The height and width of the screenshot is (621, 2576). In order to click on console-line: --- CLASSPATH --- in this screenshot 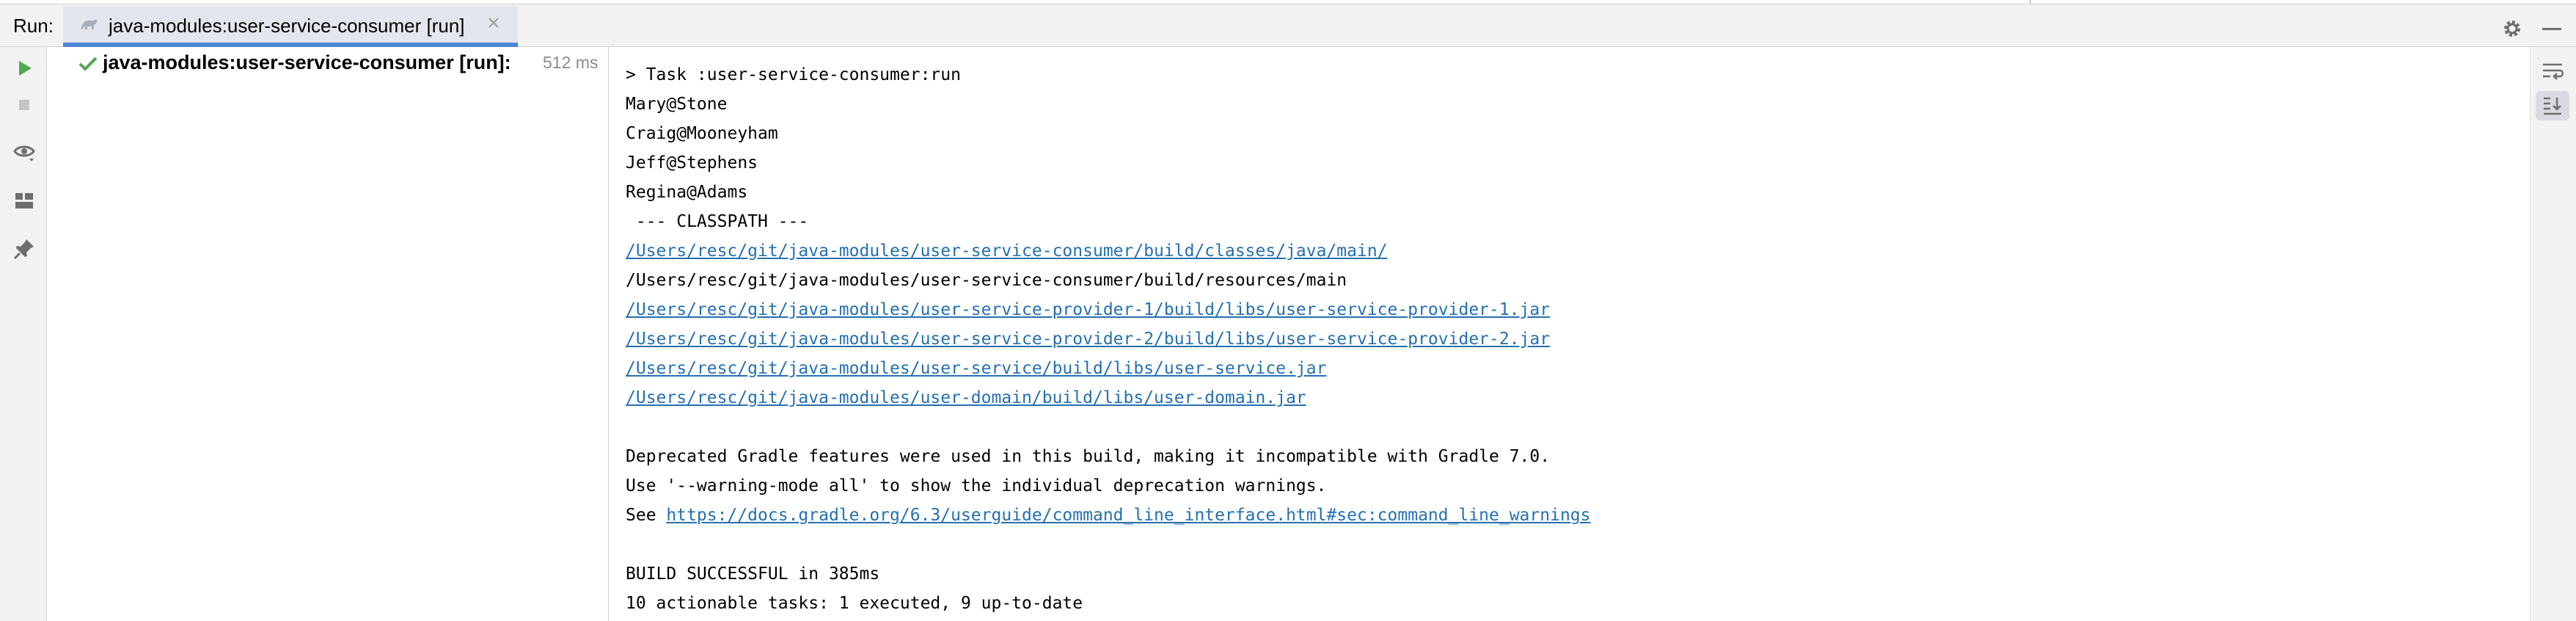, I will do `click(717, 221)`.